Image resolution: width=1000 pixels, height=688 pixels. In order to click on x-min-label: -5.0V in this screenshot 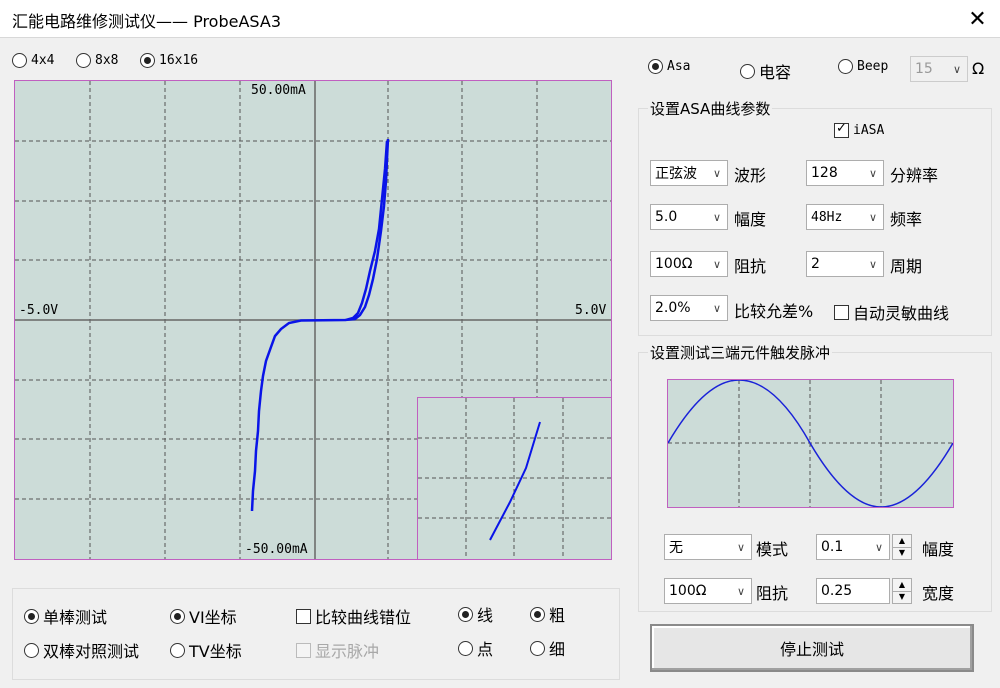, I will do `click(39, 310)`.